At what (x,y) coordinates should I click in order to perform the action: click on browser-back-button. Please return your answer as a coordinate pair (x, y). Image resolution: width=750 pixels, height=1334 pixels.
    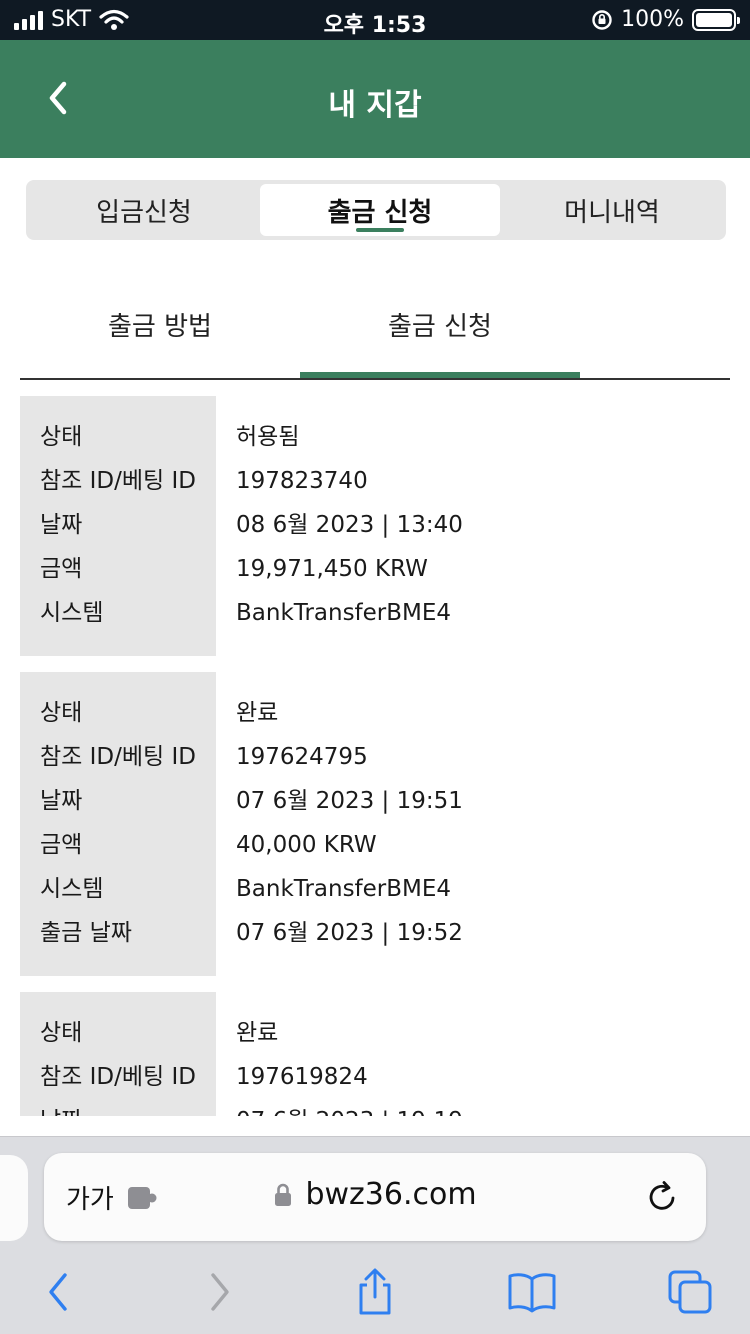
    Looking at the image, I should click on (58, 1292).